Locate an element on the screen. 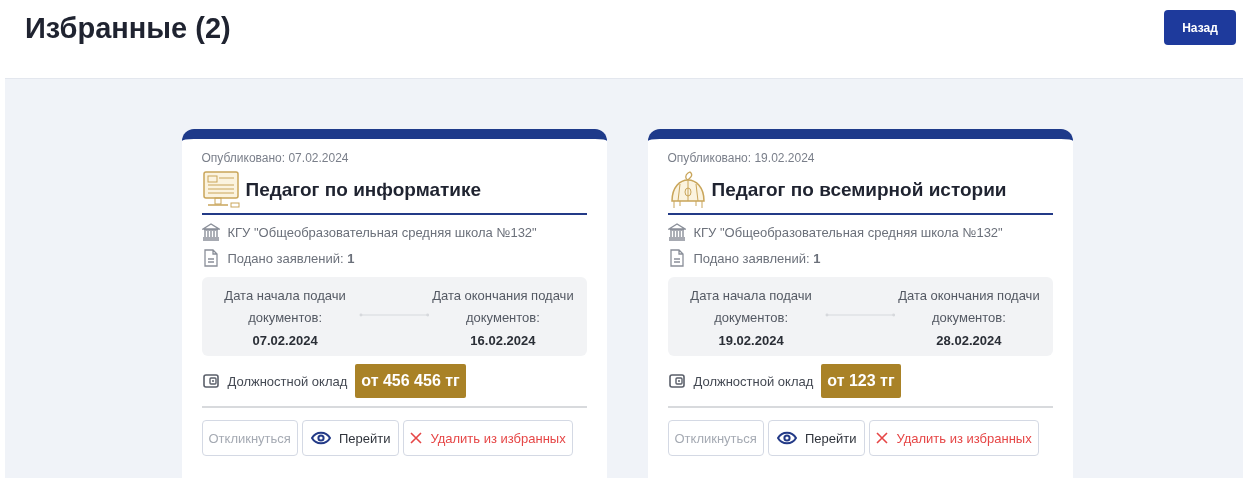 Image resolution: width=1243 pixels, height=478 pixels. published-date: Опубликовано: 19.02.2024 is located at coordinates (741, 158).